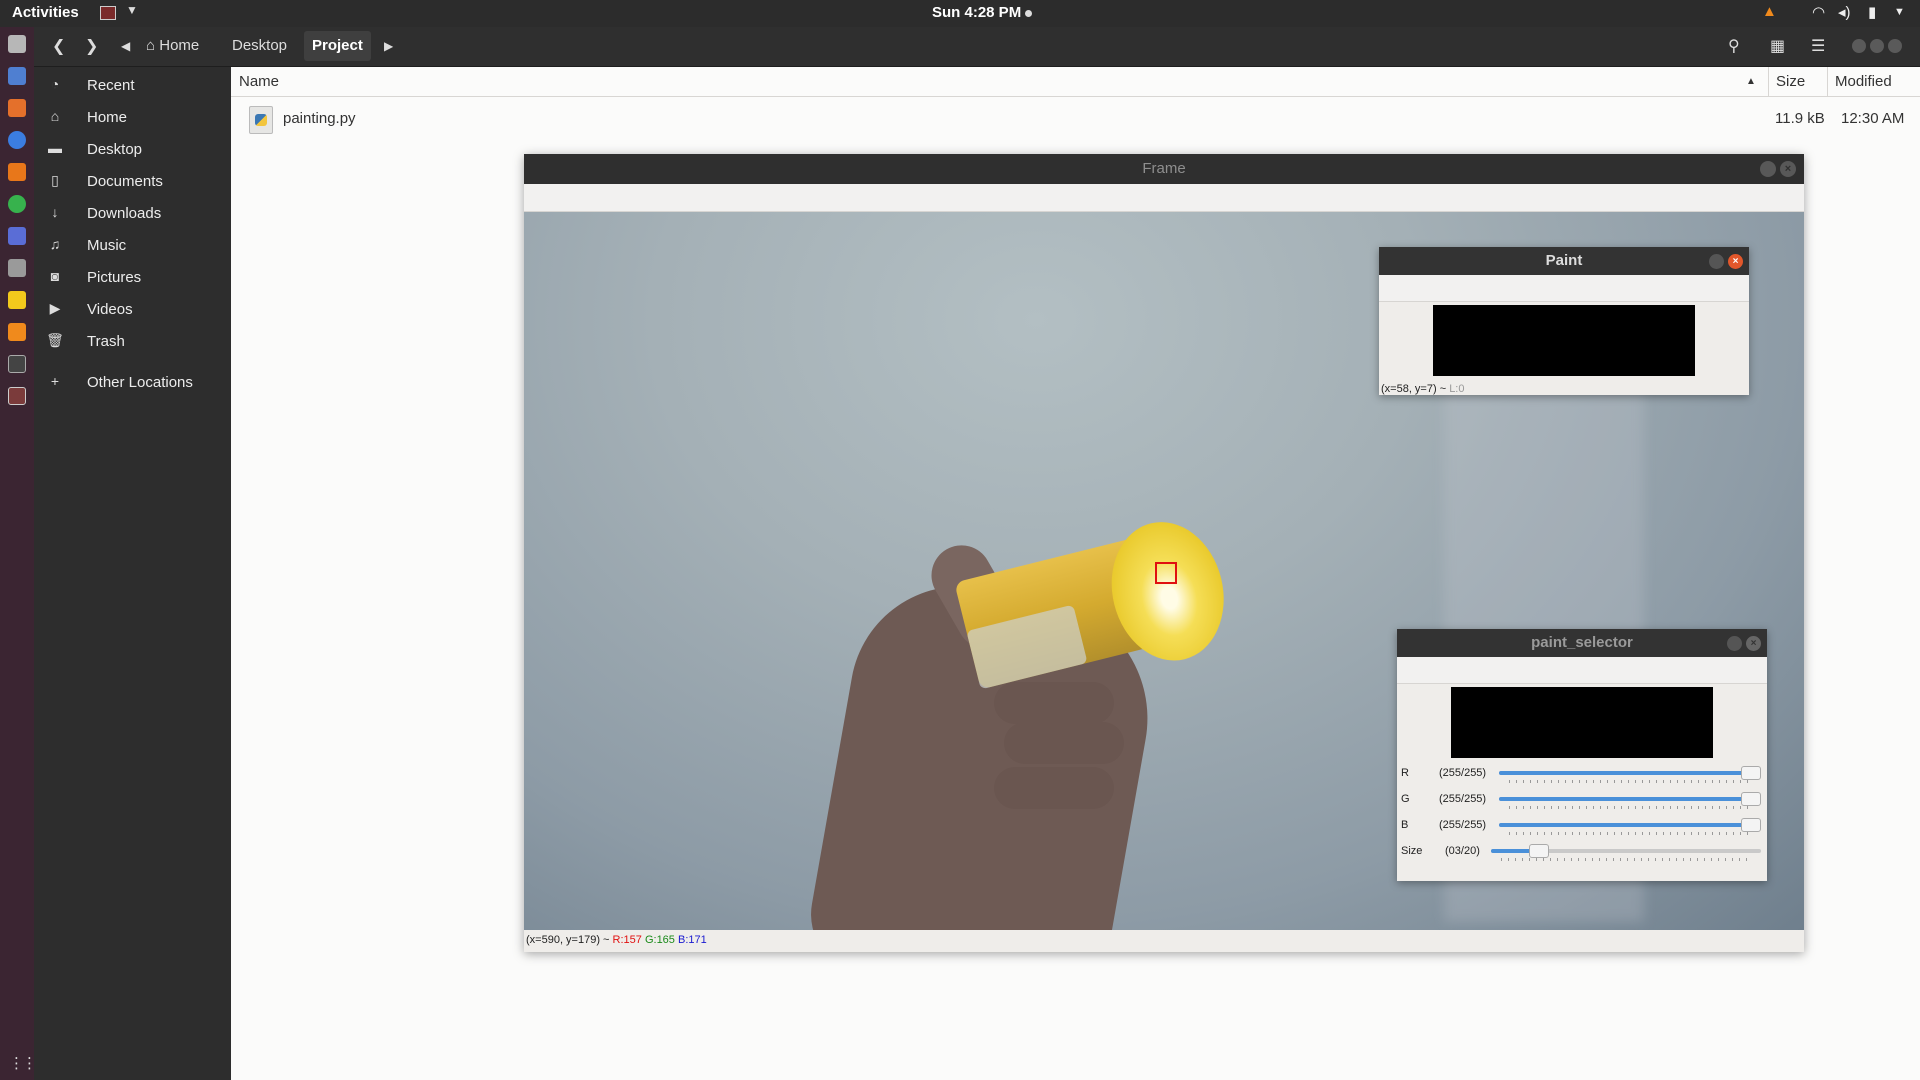 This screenshot has height=1080, width=1920. I want to click on app-menu-icon, so click(108, 13).